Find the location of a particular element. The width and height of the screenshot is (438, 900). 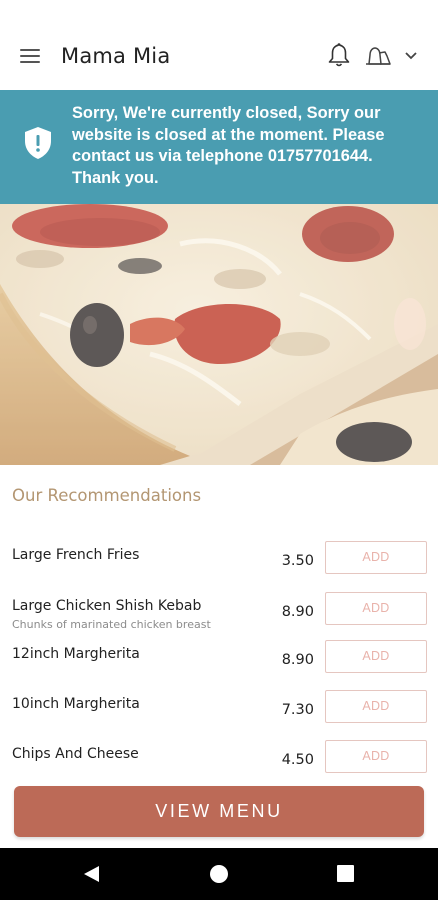

item-name: 12inch Margherita is located at coordinates (76, 654).